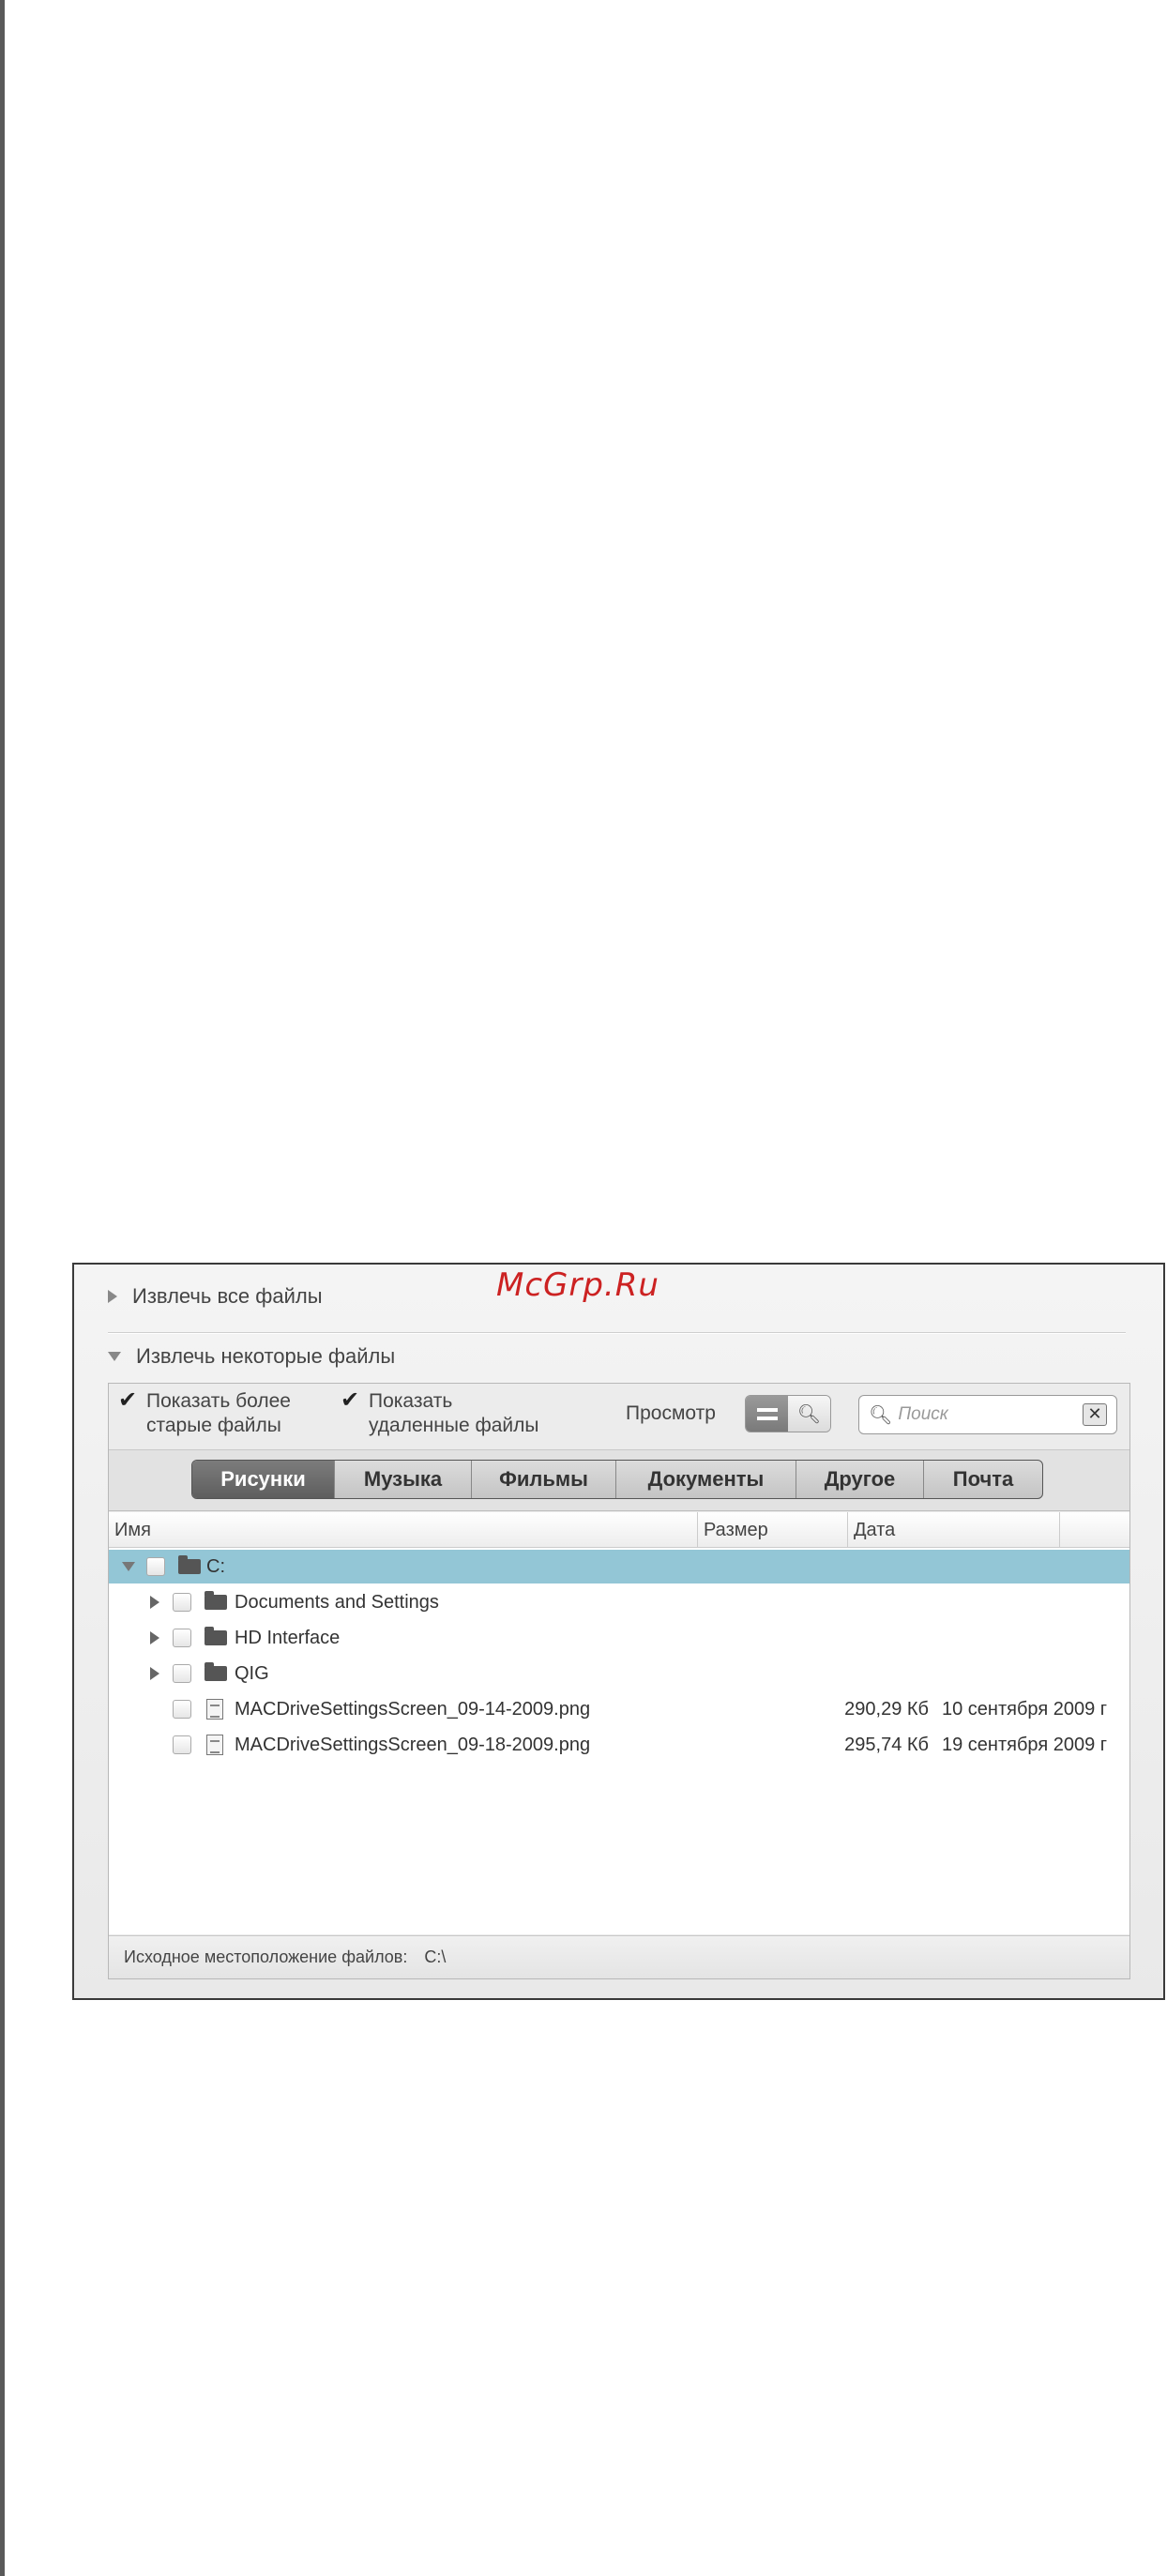  I want to click on search-view-button: 🔍︎, so click(809, 1414).